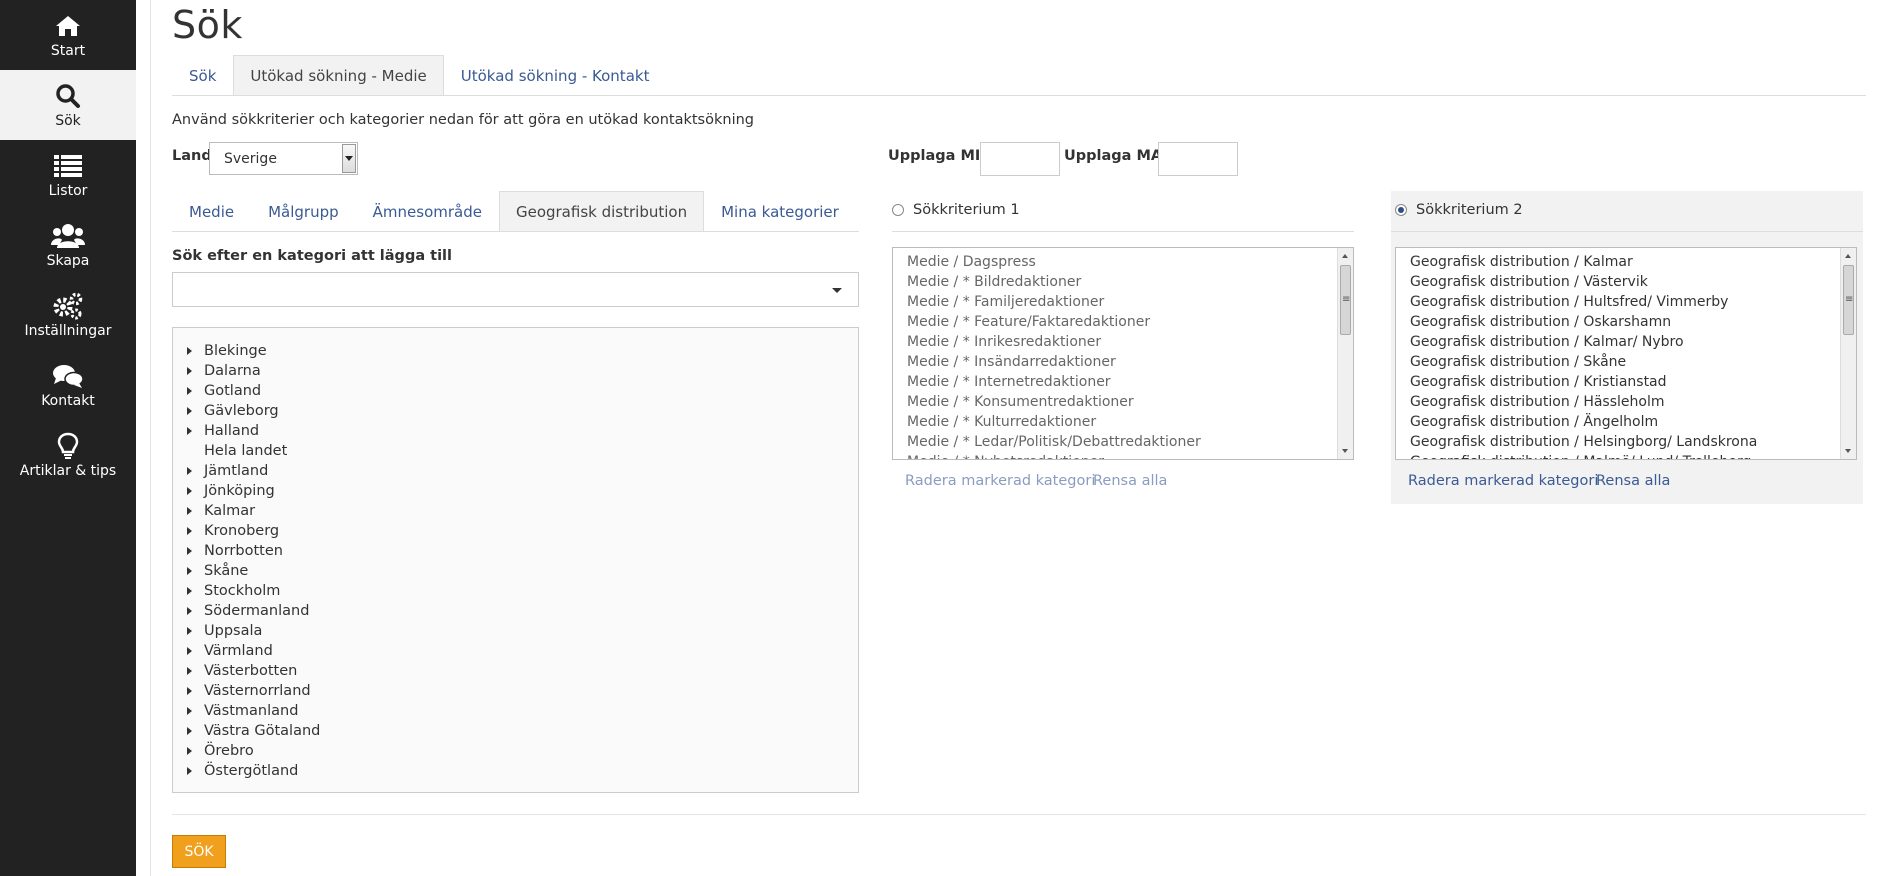  What do you see at coordinates (515, 671) in the screenshot?
I see `tree-item: Västerbotten` at bounding box center [515, 671].